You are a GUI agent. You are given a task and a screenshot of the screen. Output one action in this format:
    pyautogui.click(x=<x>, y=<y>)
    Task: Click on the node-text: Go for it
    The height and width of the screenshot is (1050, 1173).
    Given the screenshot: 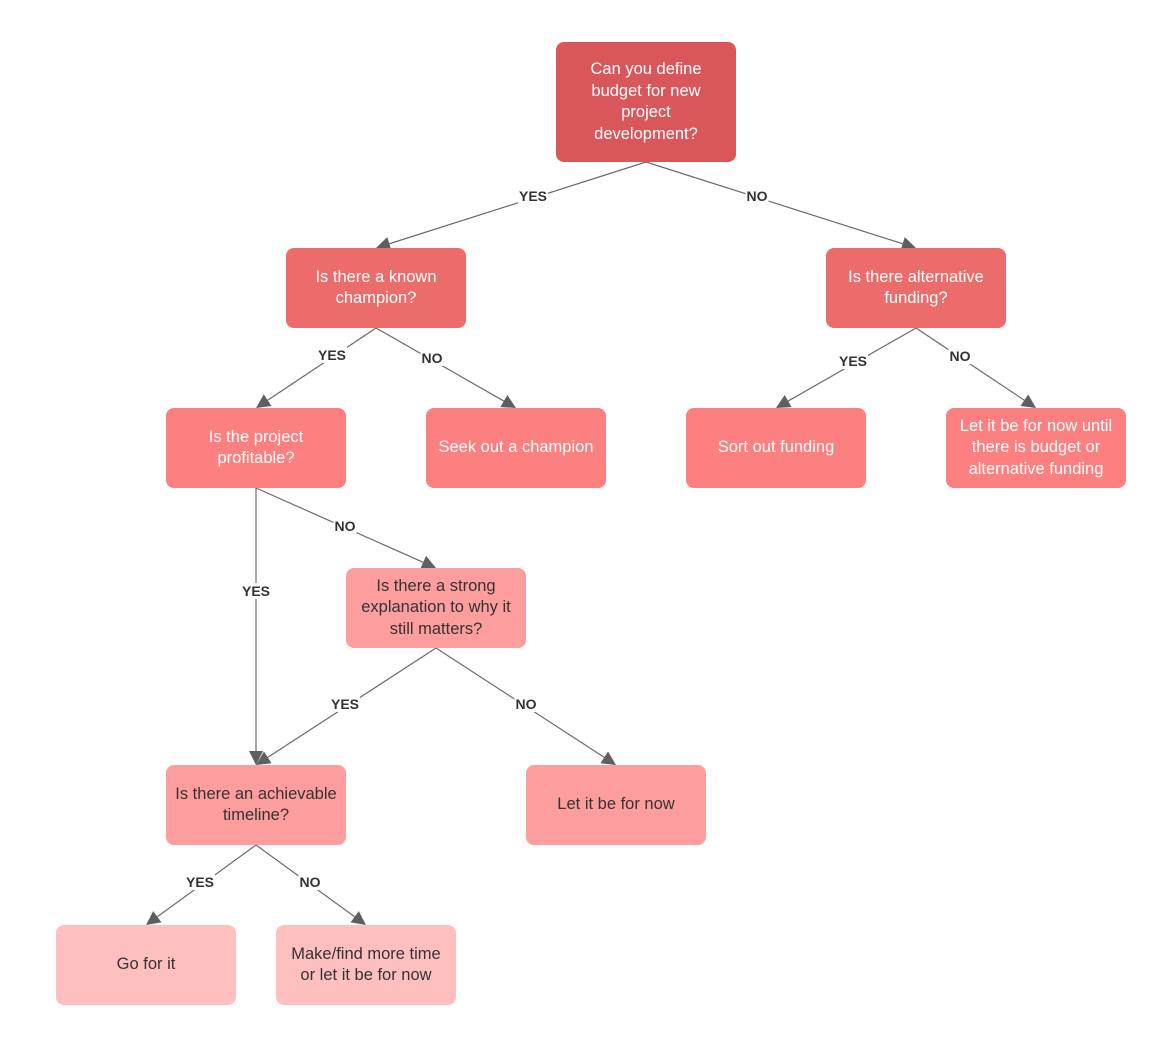 What is the action you would take?
    pyautogui.click(x=146, y=964)
    